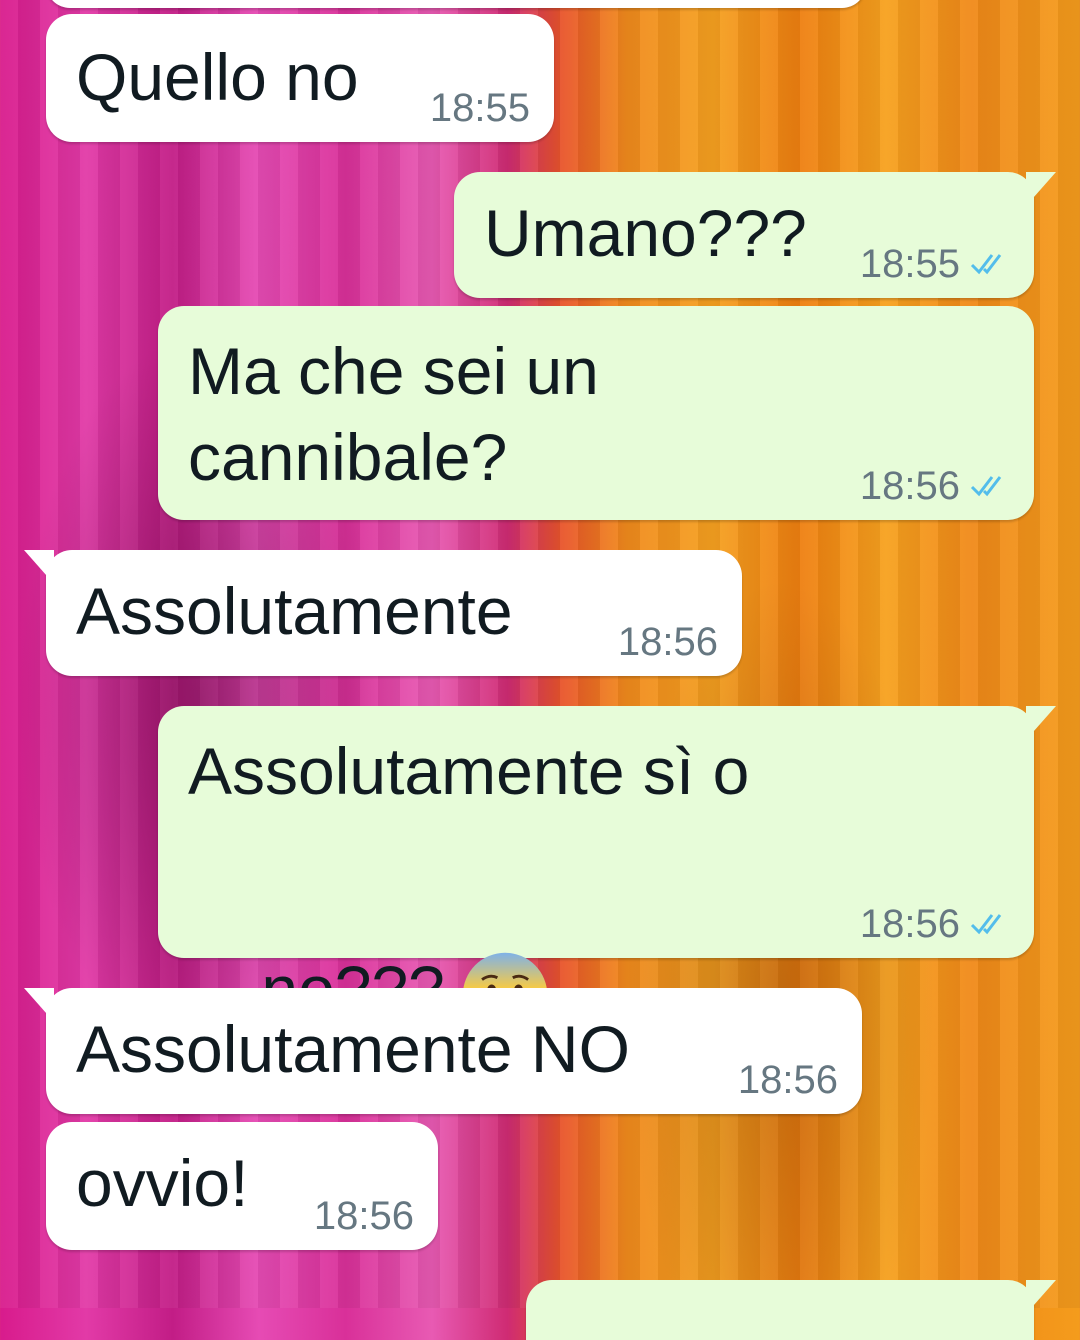  I want to click on message-text: Assolutamente NO, so click(353, 1049).